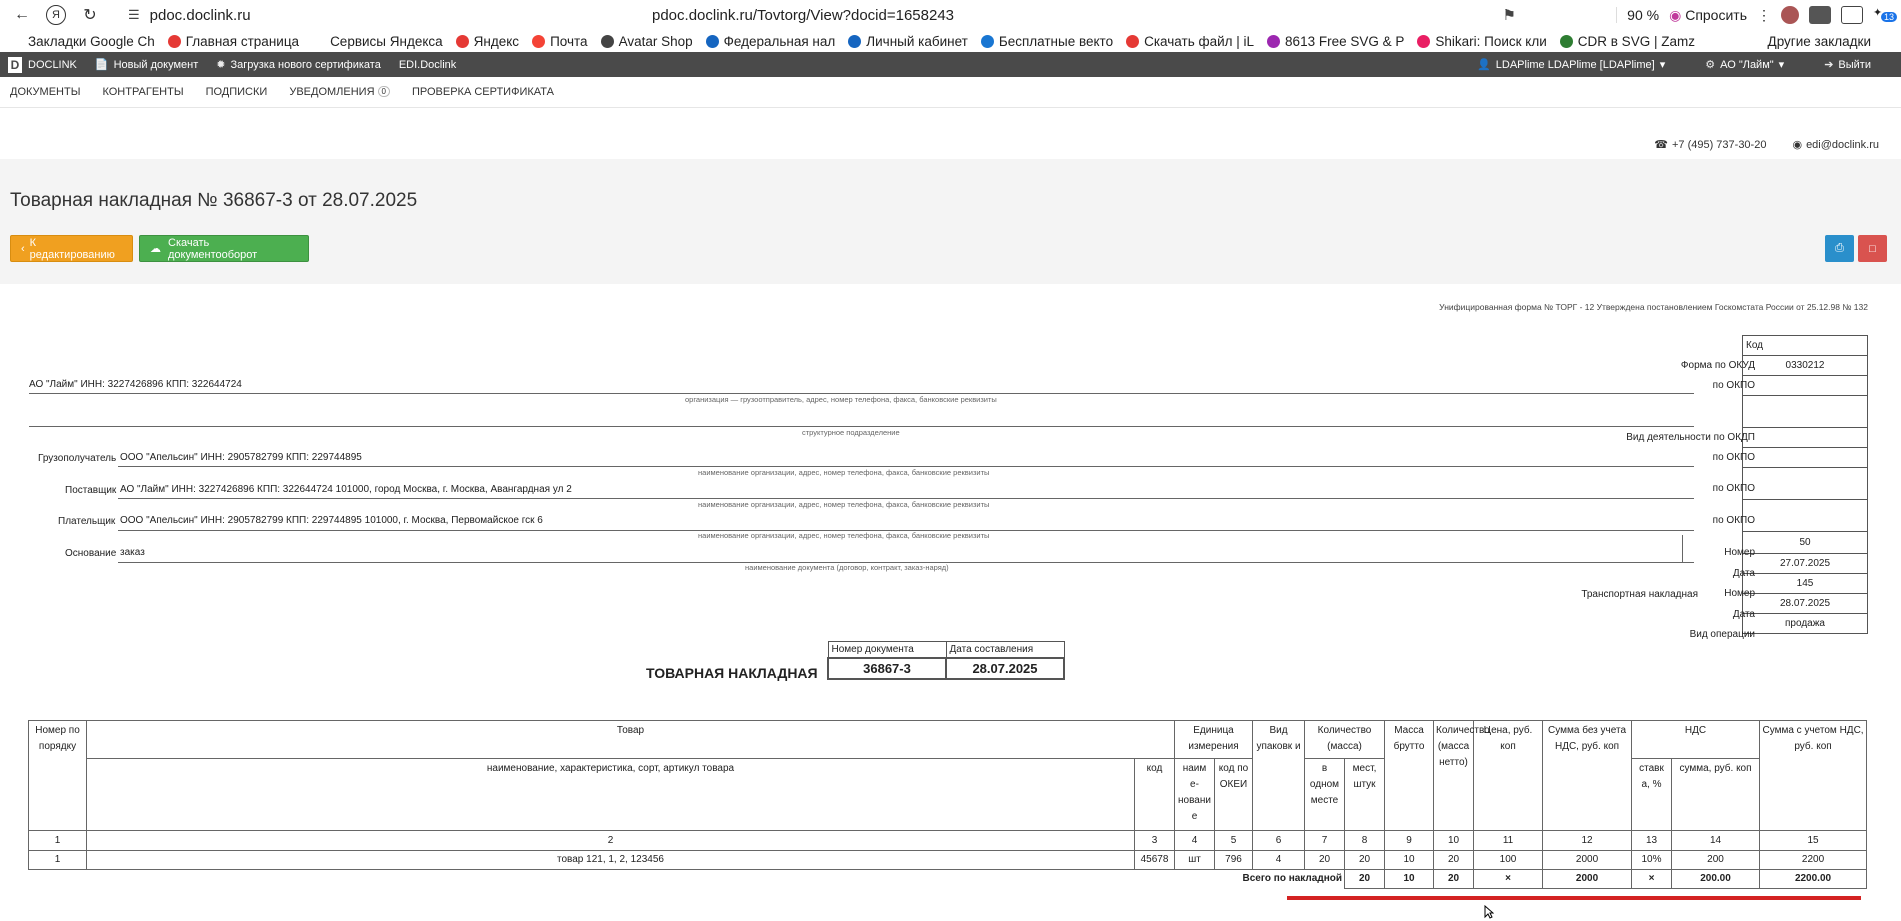 This screenshot has width=1901, height=921. I want to click on menu-subscriptions: ПОДПИСКИ, so click(237, 92).